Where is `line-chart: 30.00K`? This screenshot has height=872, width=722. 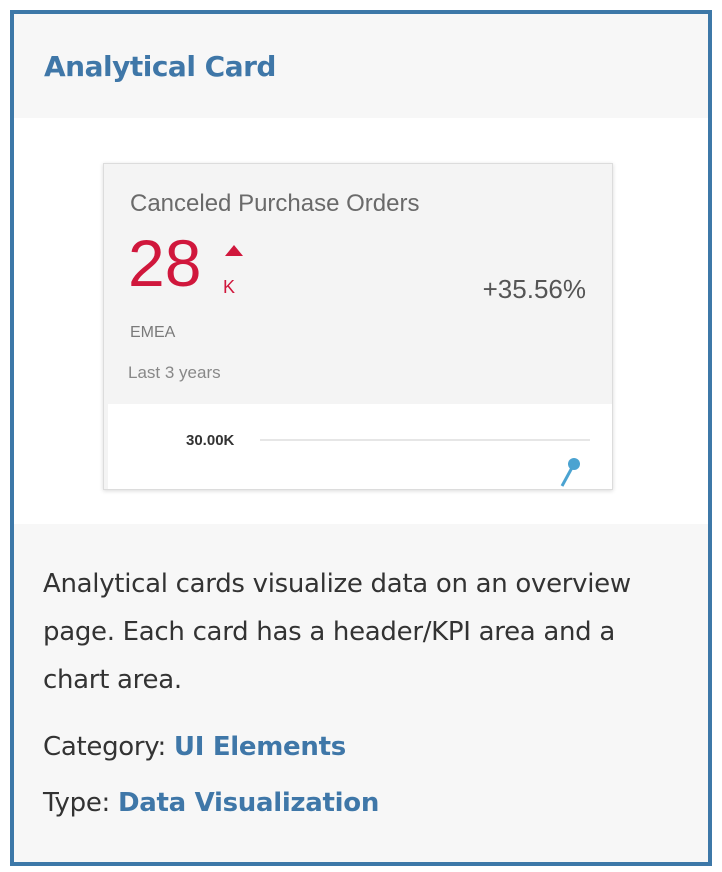
line-chart: 30.00K is located at coordinates (388, 459).